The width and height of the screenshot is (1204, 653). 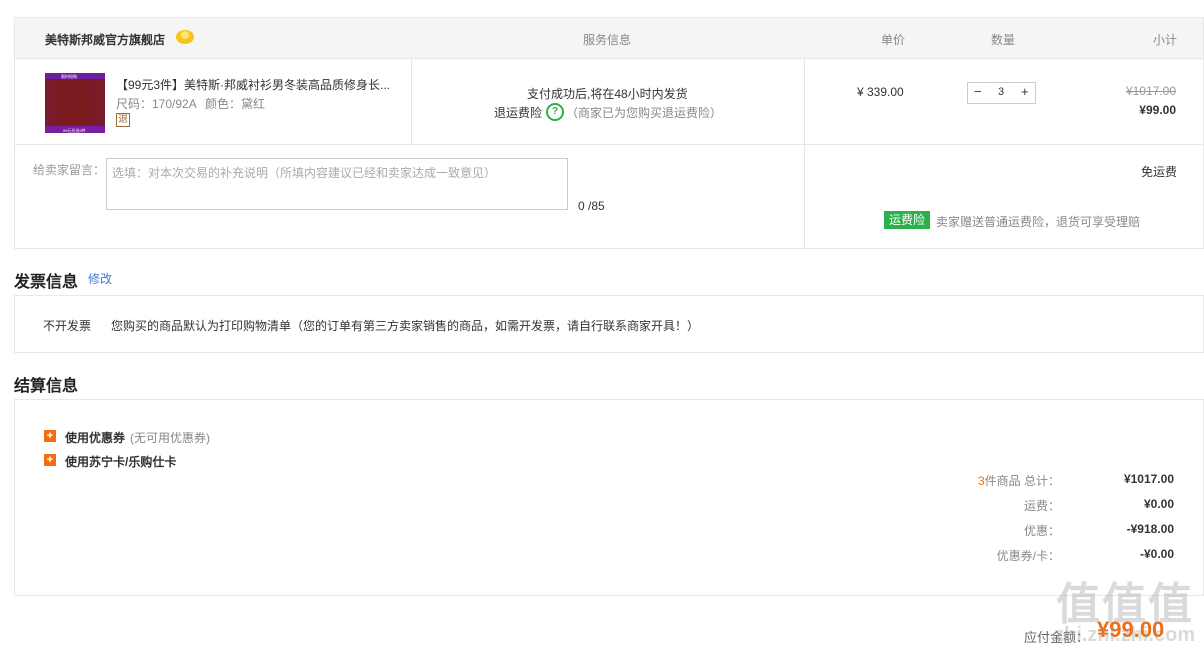 What do you see at coordinates (518, 113) in the screenshot?
I see `service-insurance-label: 退运费险` at bounding box center [518, 113].